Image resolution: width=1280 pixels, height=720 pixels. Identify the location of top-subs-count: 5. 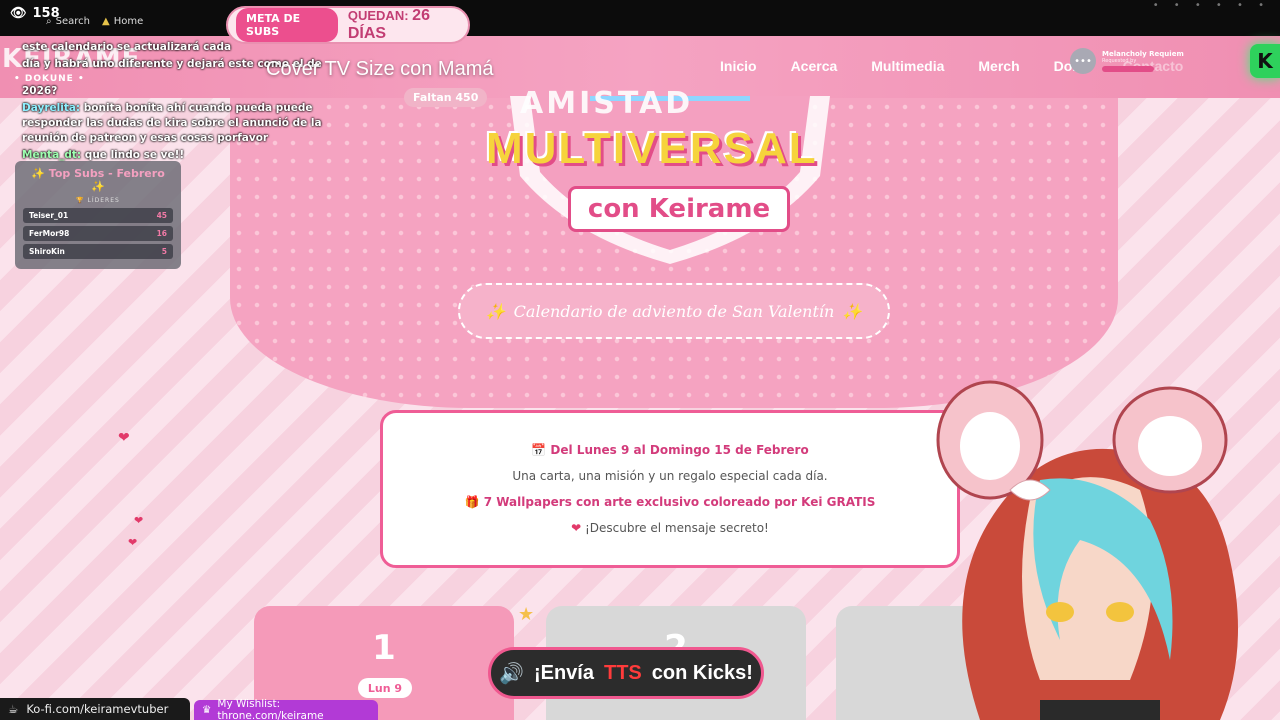
(164, 251).